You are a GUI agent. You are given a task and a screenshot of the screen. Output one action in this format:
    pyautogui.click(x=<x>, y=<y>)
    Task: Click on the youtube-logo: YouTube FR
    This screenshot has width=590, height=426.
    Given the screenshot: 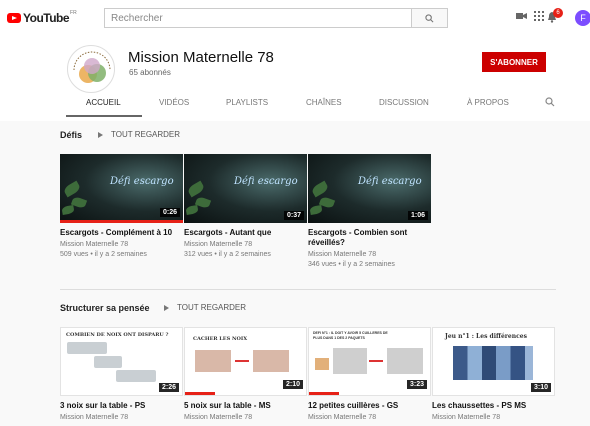 What is the action you would take?
    pyautogui.click(x=42, y=17)
    